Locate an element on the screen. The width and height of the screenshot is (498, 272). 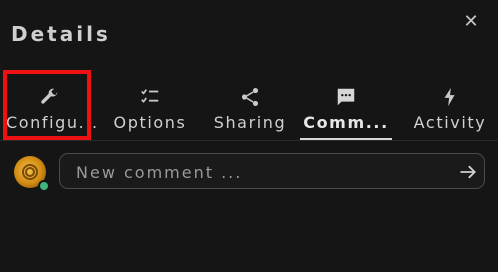
avatar-pattern is located at coordinates (30, 172).